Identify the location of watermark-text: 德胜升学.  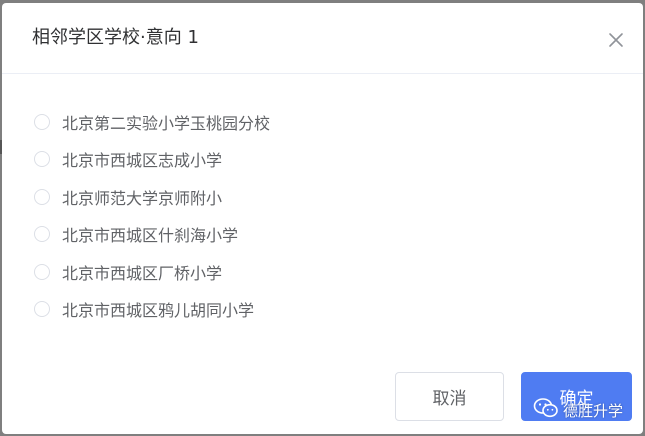
(593, 410).